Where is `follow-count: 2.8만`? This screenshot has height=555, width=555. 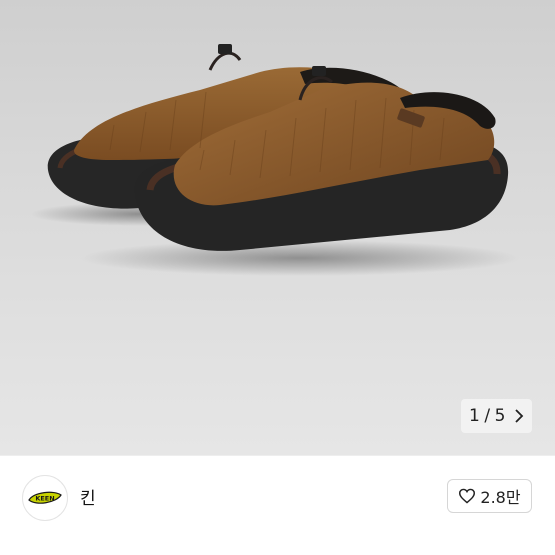
follow-count: 2.8만 is located at coordinates (500, 497).